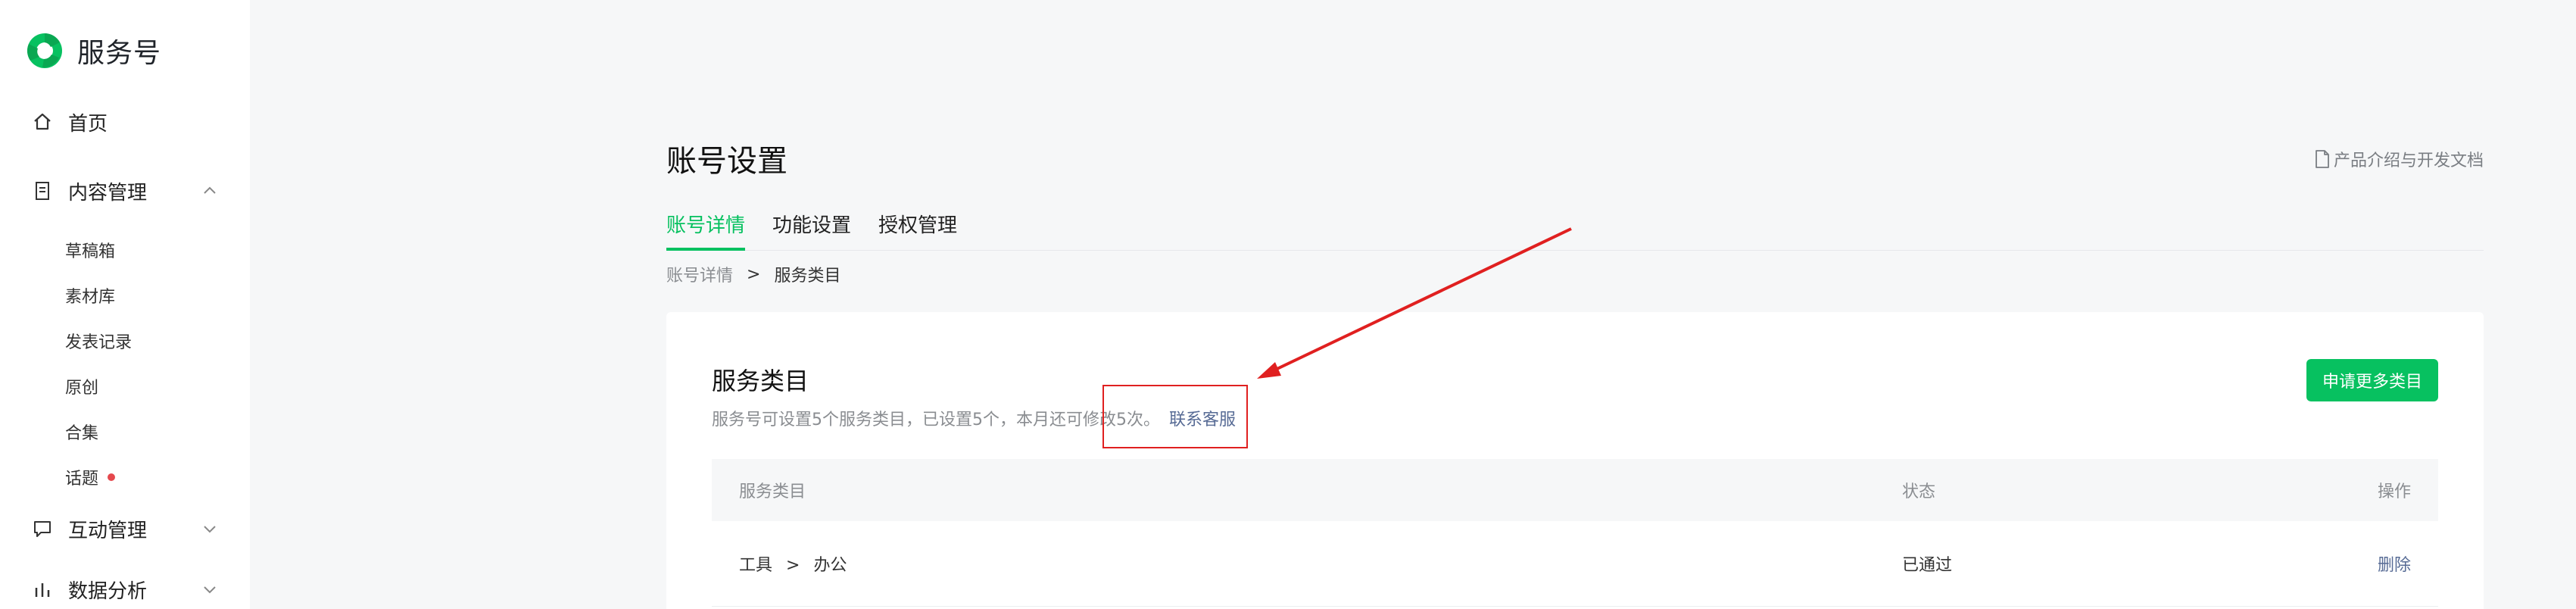 This screenshot has height=609, width=2576. Describe the element at coordinates (108, 530) in the screenshot. I see `sidebar-item-label: 互动管理` at that location.